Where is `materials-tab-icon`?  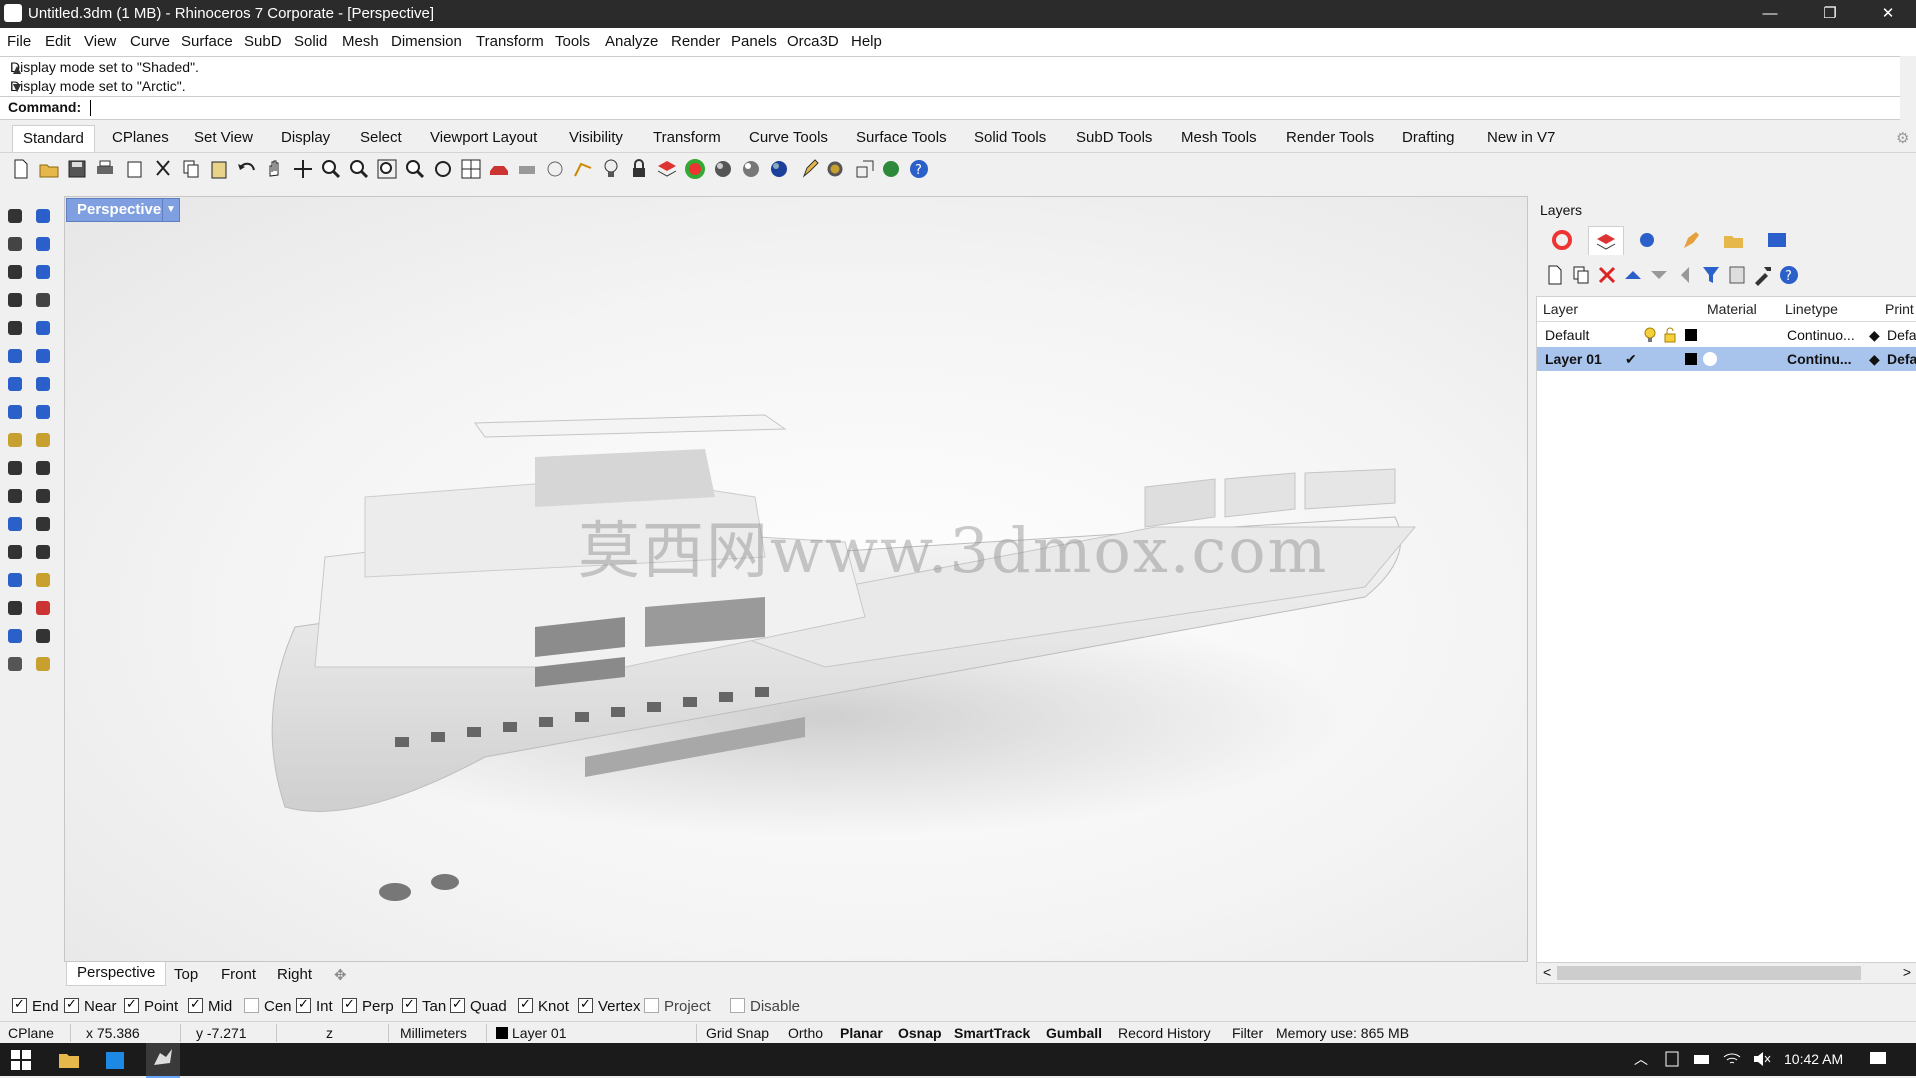 materials-tab-icon is located at coordinates (1691, 240).